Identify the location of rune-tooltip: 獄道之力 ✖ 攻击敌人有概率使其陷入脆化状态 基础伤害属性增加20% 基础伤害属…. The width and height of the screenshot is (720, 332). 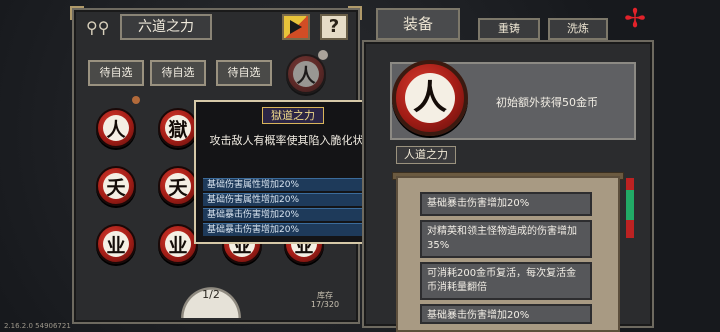
(291, 172).